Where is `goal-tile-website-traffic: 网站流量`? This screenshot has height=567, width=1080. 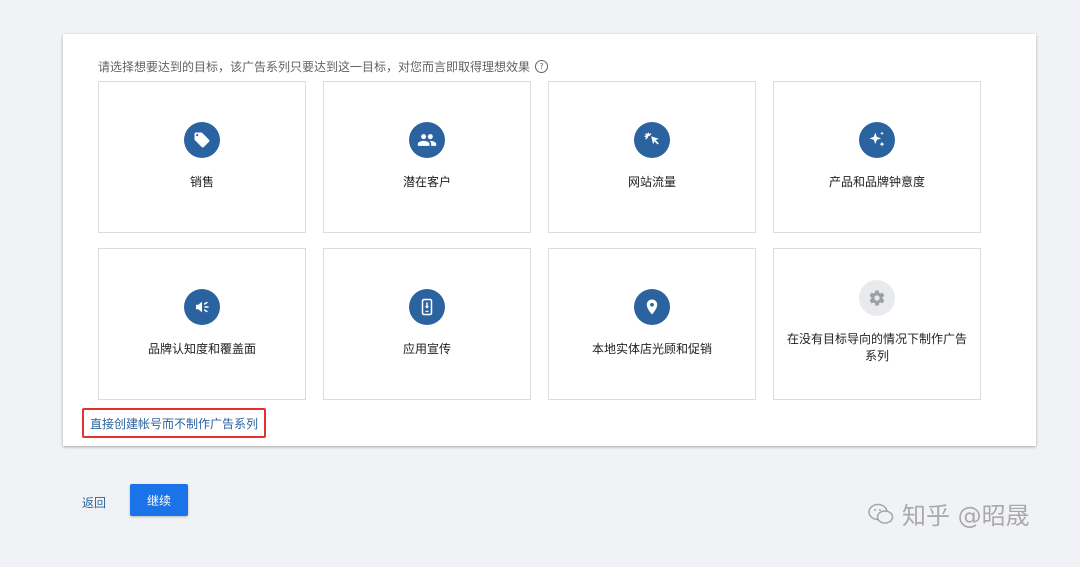 goal-tile-website-traffic: 网站流量 is located at coordinates (652, 157).